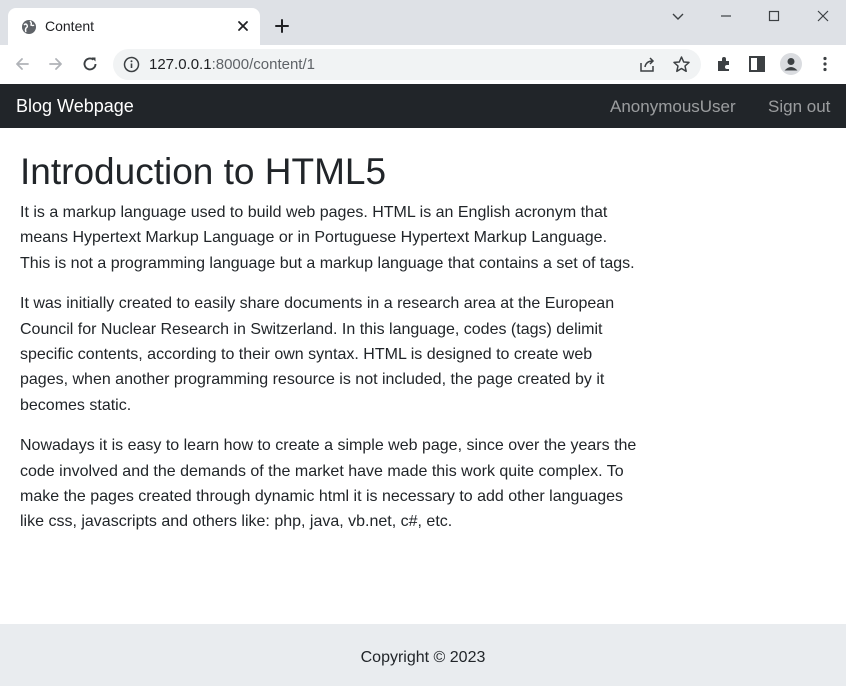 The image size is (846, 686). Describe the element at coordinates (681, 64) in the screenshot. I see `bookmark-star-icon` at that location.